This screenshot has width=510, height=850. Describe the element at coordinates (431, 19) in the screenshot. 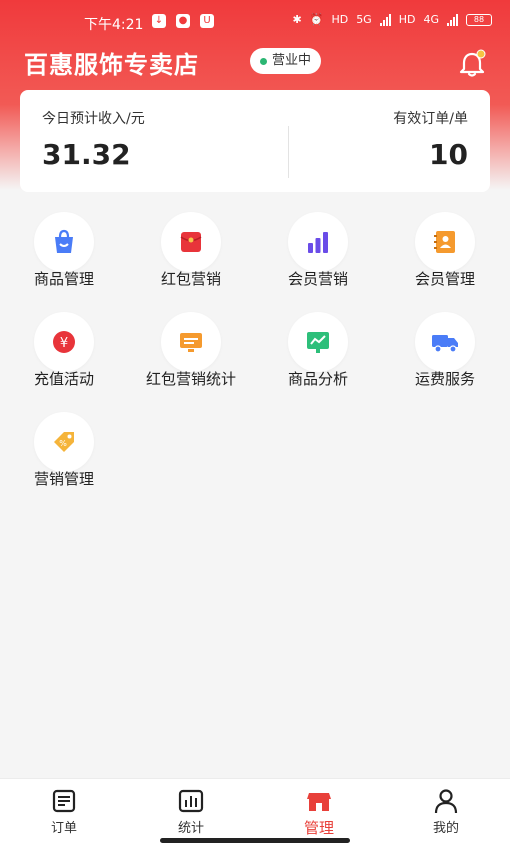

I see `network-label-2: 4G` at that location.